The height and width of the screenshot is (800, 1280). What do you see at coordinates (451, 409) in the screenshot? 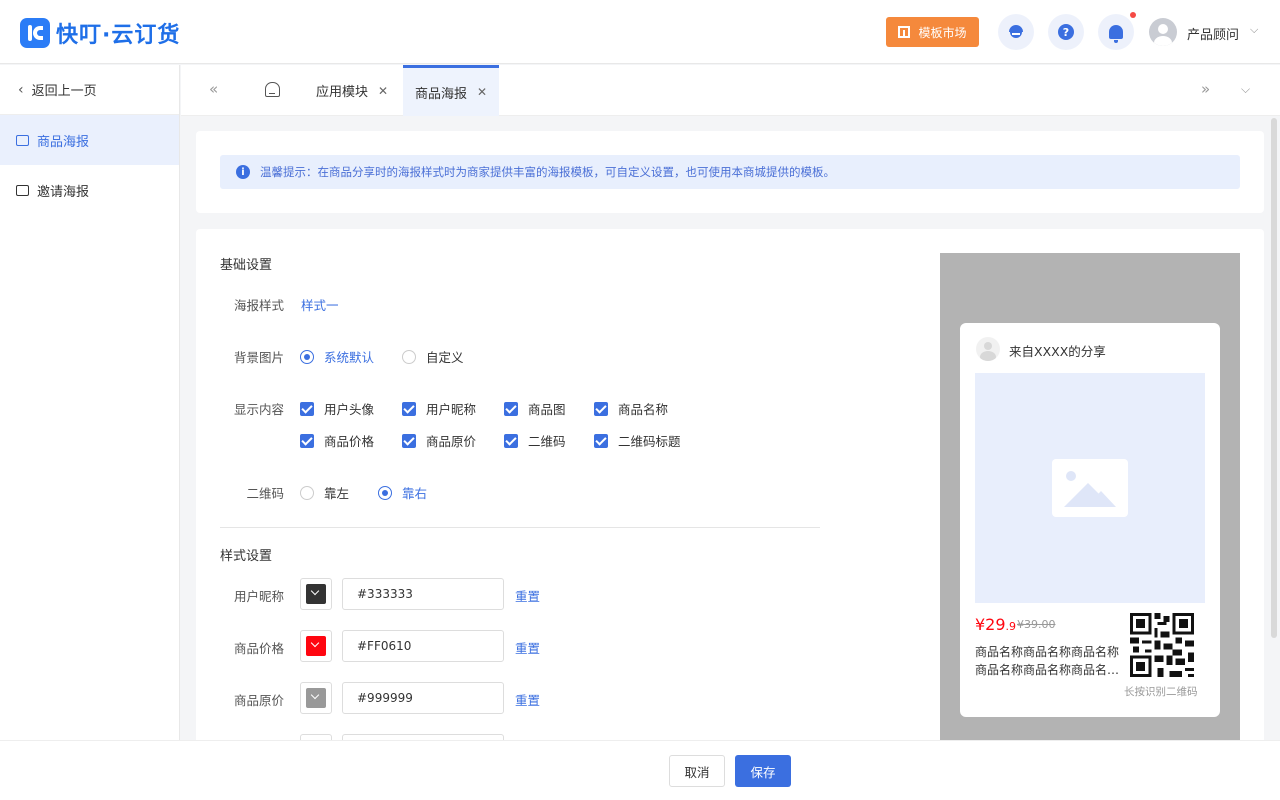
I see `option-label: 用户昵称` at bounding box center [451, 409].